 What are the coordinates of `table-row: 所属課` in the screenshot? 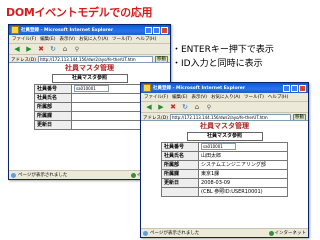 It's located at (89, 116).